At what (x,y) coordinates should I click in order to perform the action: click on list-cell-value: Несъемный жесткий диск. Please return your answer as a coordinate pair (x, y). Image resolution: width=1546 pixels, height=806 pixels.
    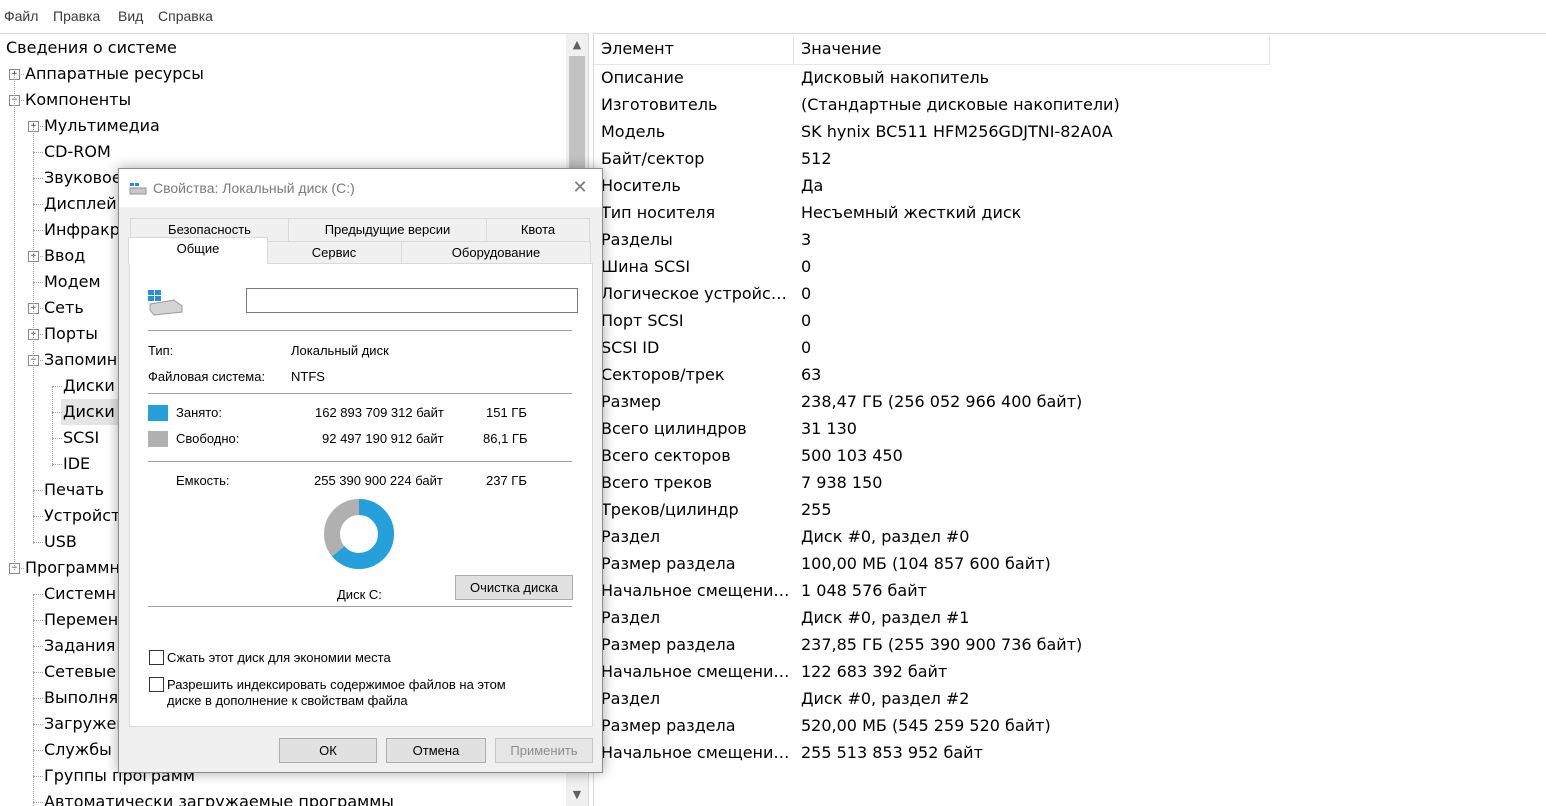
    Looking at the image, I should click on (911, 212).